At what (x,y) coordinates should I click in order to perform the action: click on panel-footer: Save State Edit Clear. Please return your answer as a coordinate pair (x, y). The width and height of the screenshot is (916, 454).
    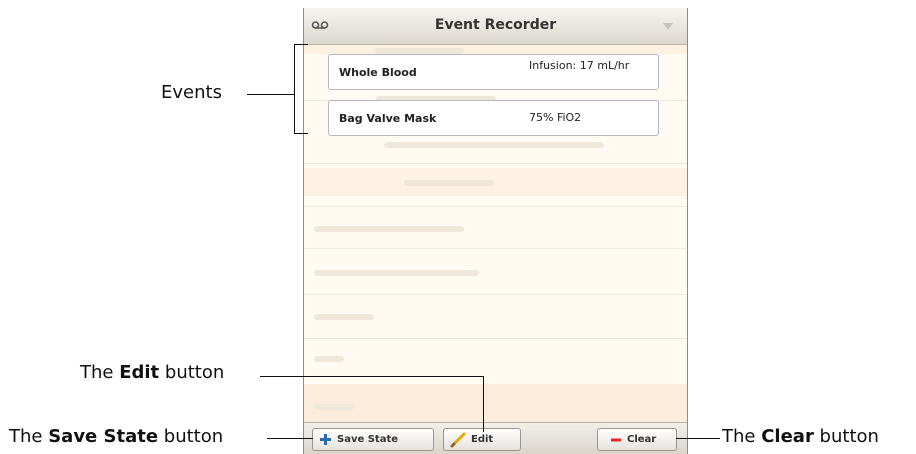
    Looking at the image, I should click on (495, 438).